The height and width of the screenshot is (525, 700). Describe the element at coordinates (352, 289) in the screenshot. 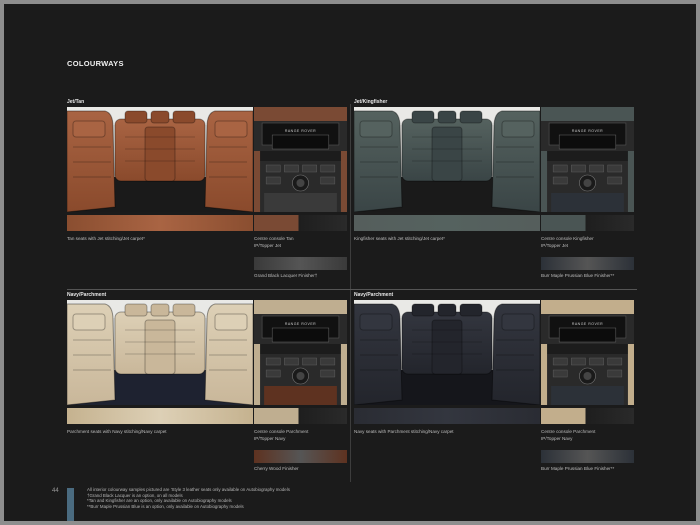

I see `row-divider` at that location.